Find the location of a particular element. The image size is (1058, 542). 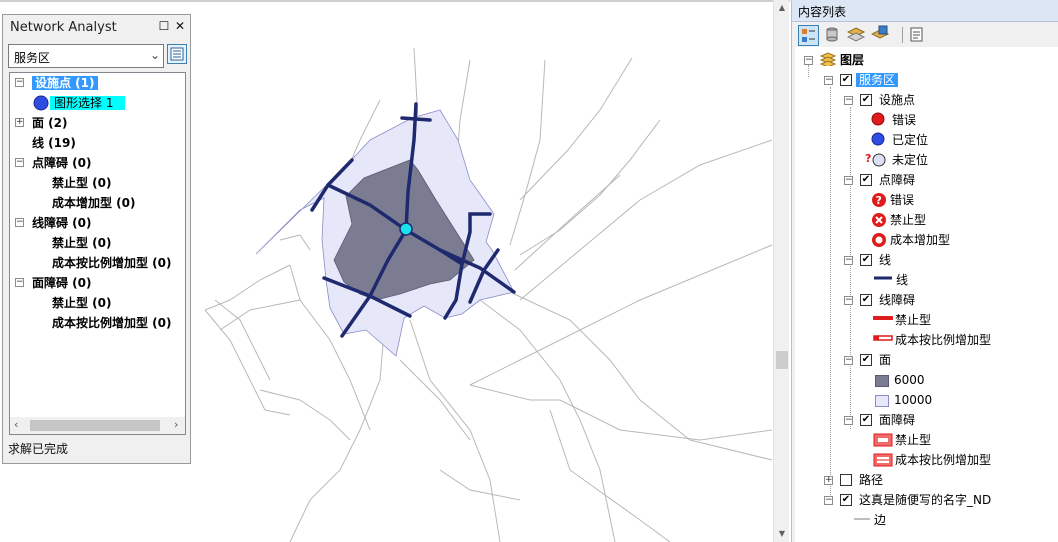

poly-10000-swatch-icon is located at coordinates (882, 401).